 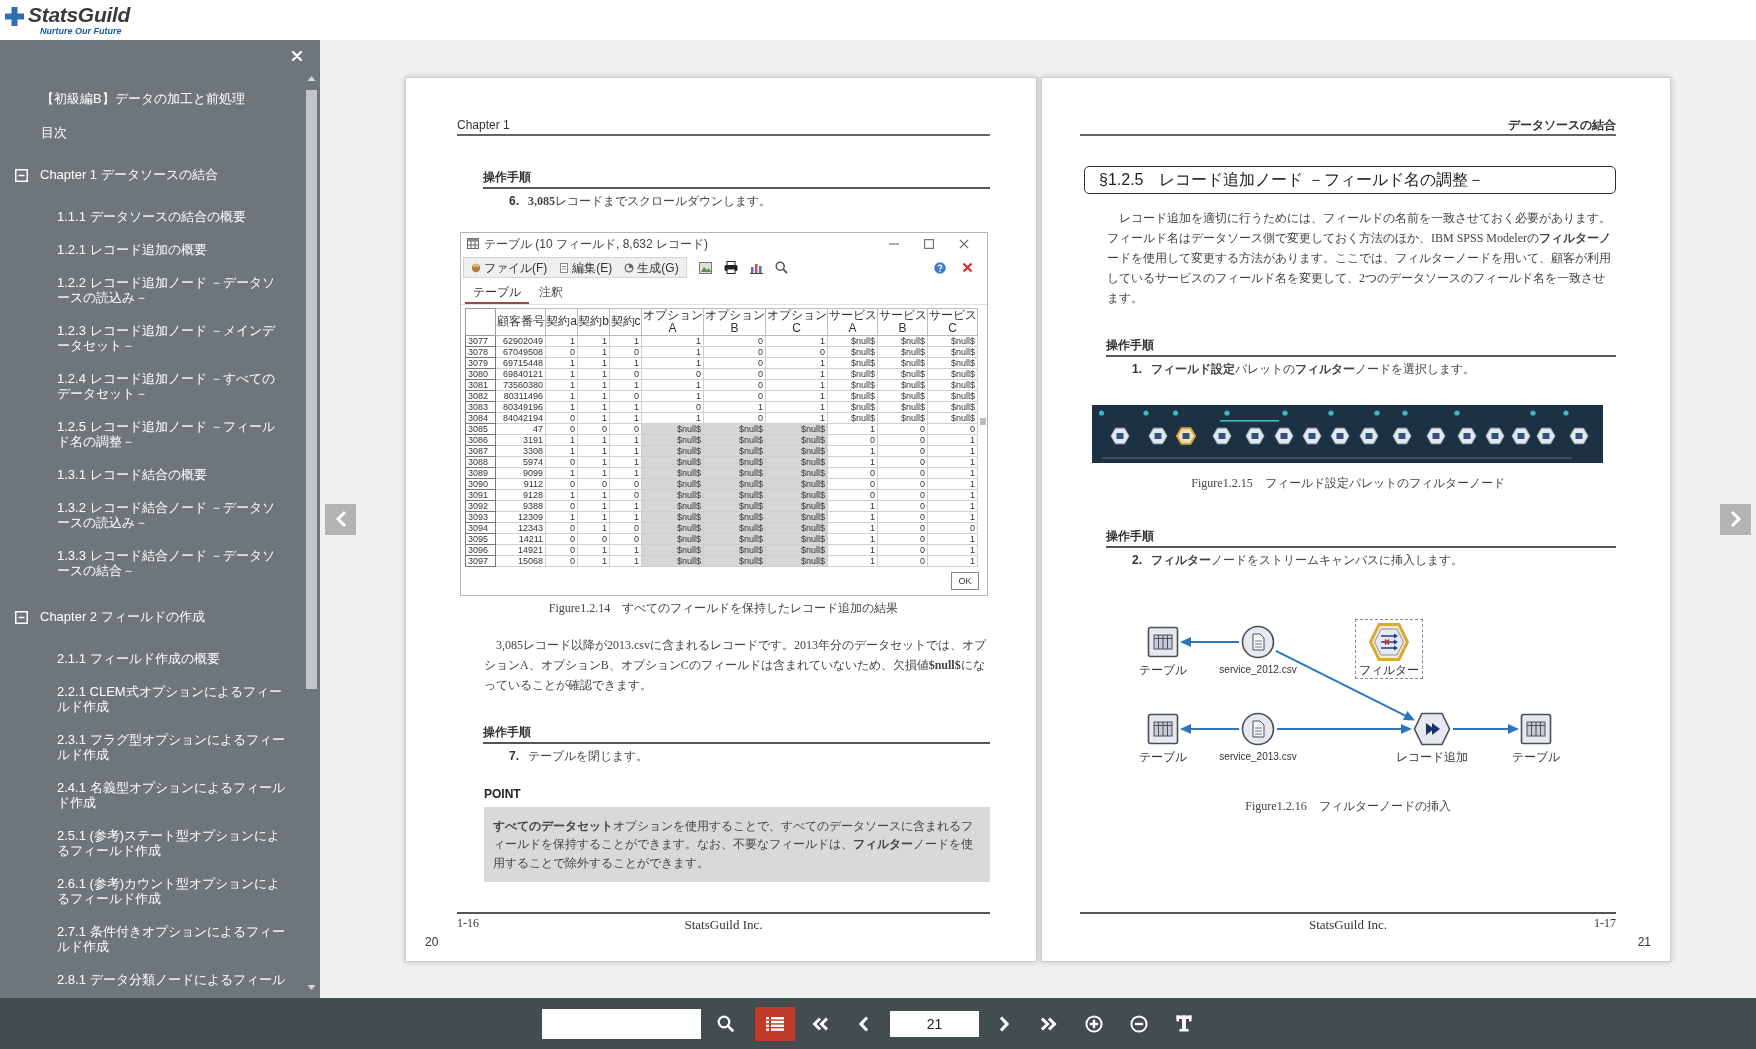 What do you see at coordinates (151, 133) in the screenshot?
I see `sidebar-item: 目次` at bounding box center [151, 133].